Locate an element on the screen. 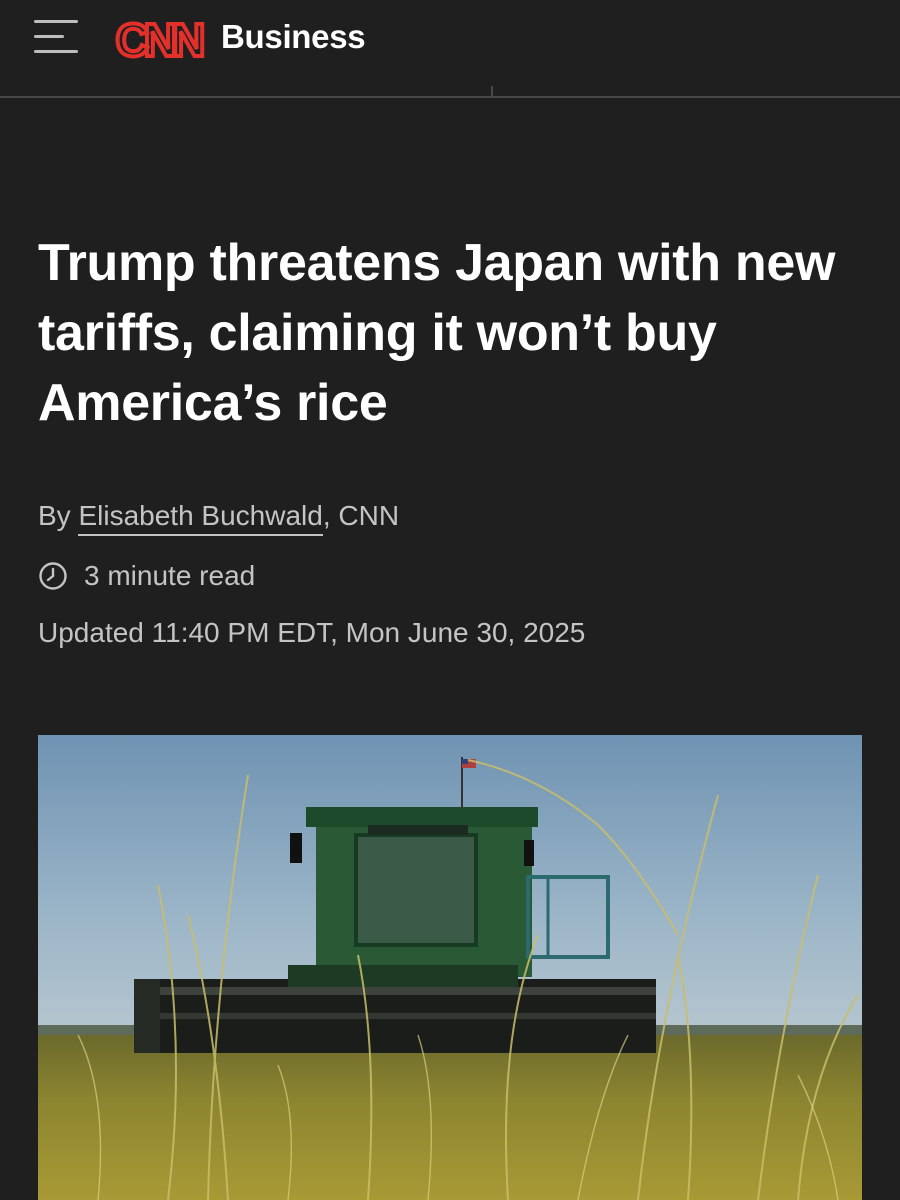 This screenshot has width=900, height=1200. byline-source: , CNN is located at coordinates (361, 515).